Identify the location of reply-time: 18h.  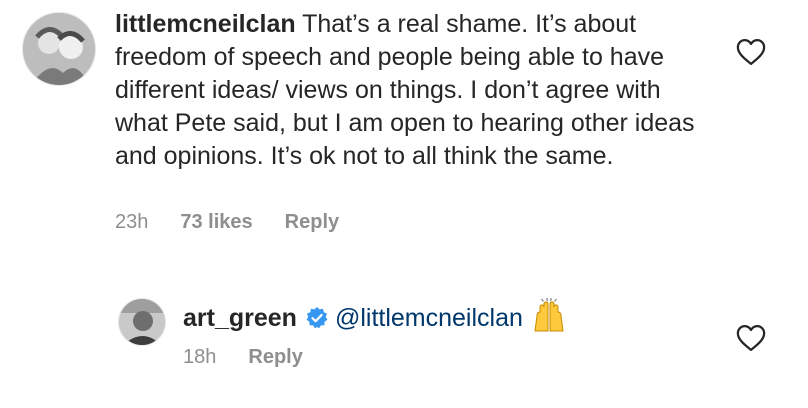
(200, 357).